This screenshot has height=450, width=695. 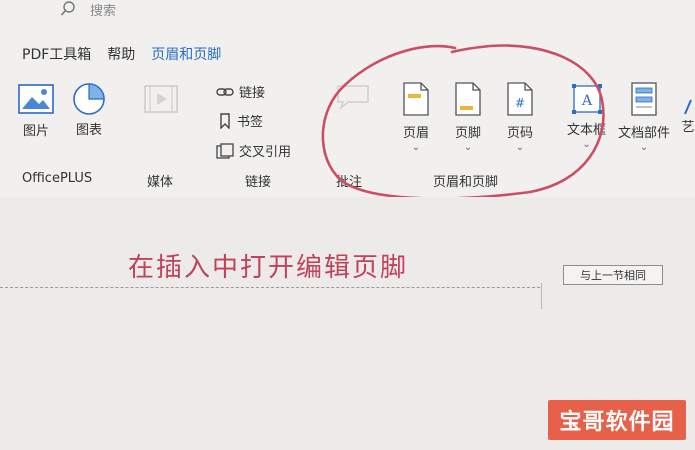 I want to click on group-label-comments: 批注, so click(x=349, y=182).